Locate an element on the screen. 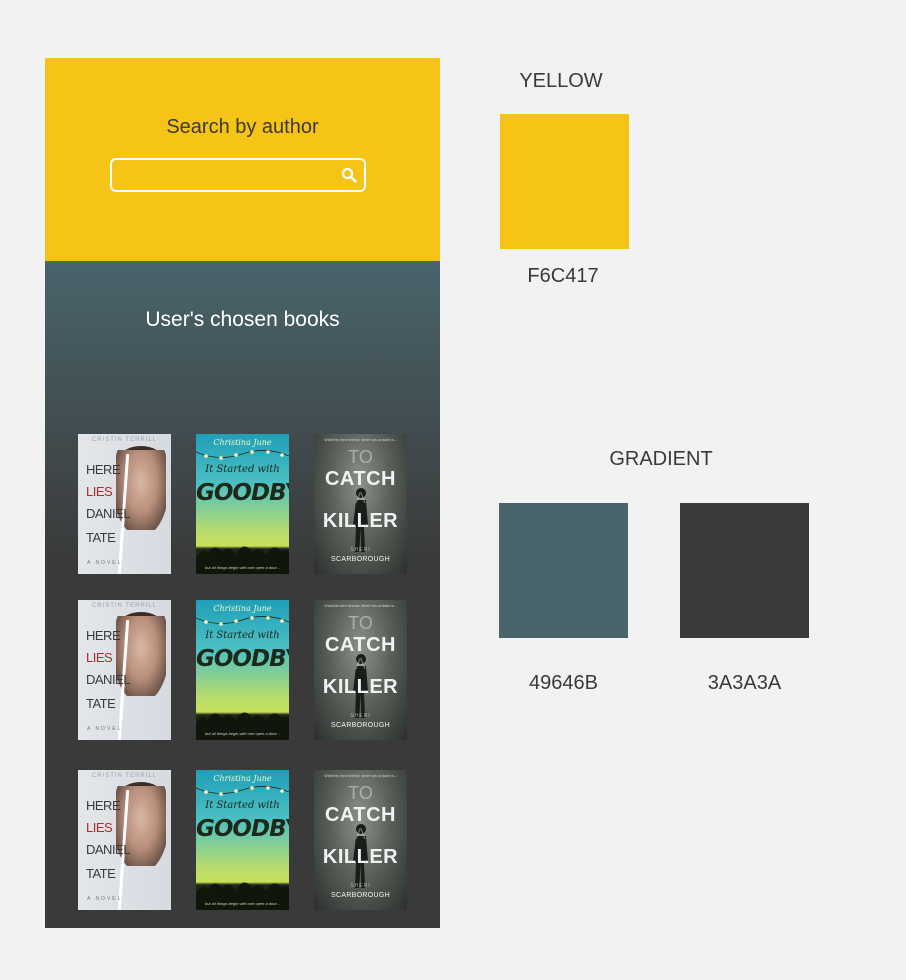 The width and height of the screenshot is (906, 980). search-section: Search by author is located at coordinates (242, 159).